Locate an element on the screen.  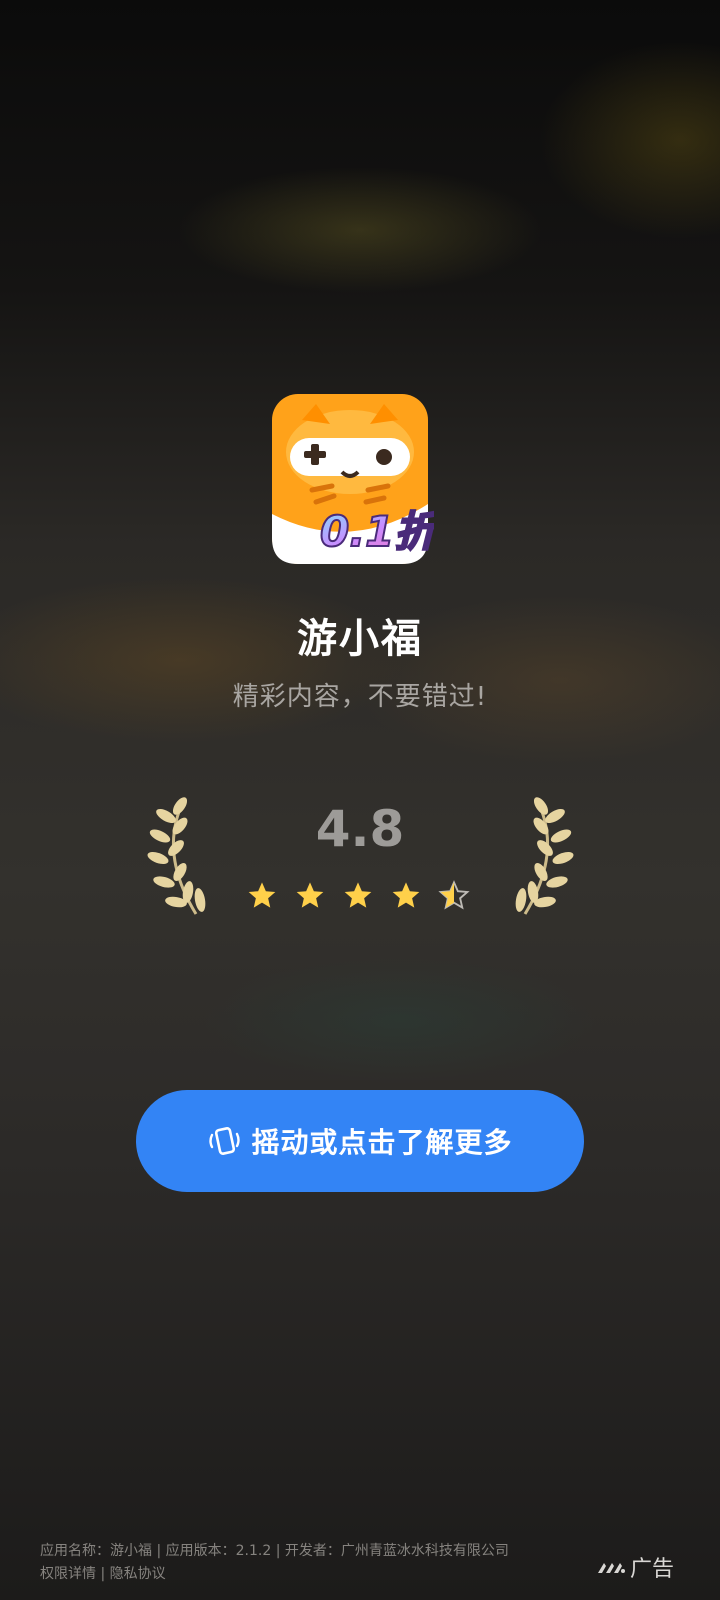
developer-info: 开发者：广州青蓝冰水科技有限公司 is located at coordinates (396, 1551).